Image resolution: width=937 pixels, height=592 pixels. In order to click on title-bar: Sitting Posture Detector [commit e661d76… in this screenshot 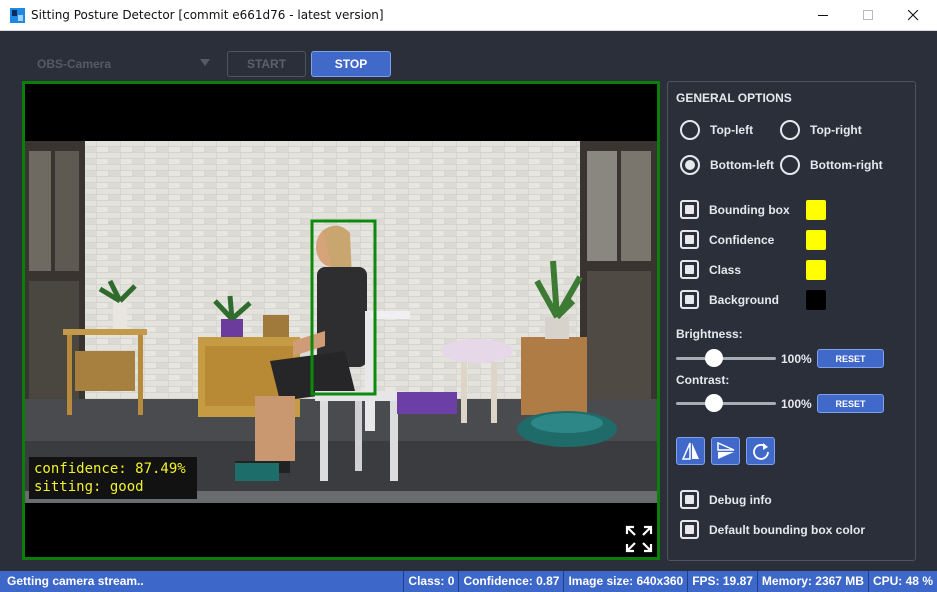, I will do `click(468, 15)`.